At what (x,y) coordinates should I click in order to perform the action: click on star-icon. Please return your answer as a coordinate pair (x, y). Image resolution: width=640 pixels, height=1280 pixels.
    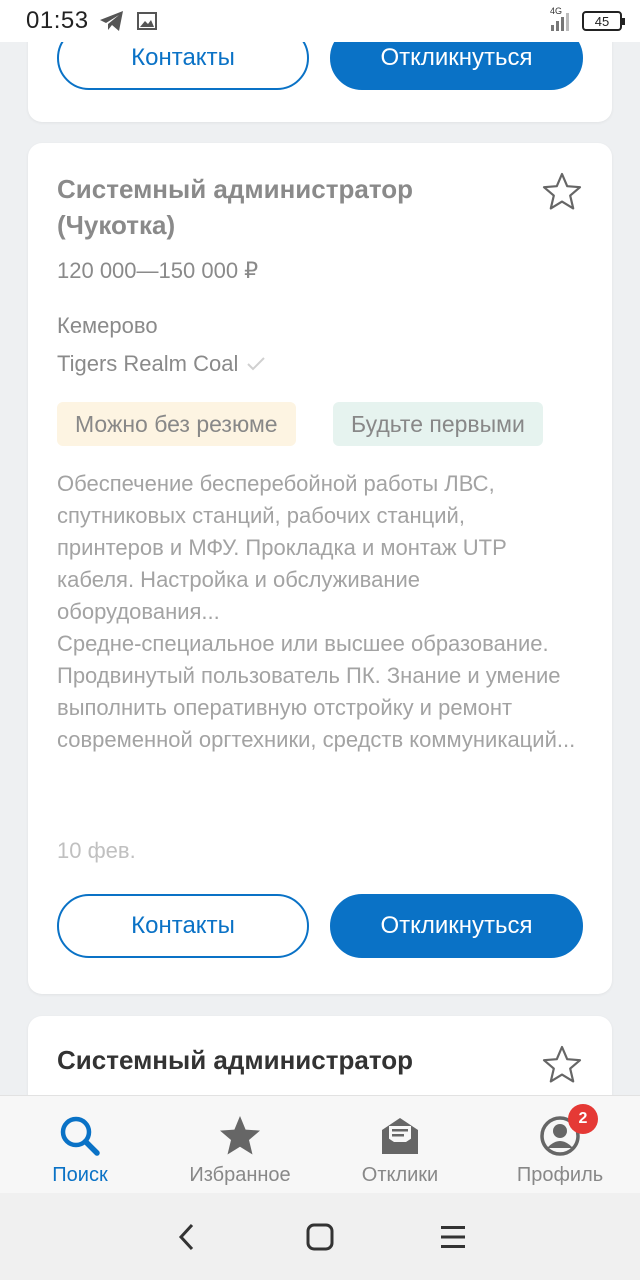
    Looking at the image, I should click on (240, 1135).